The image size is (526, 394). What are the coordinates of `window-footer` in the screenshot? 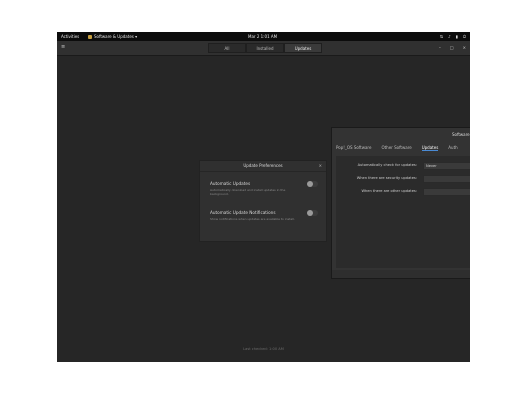 It's located at (401, 274).